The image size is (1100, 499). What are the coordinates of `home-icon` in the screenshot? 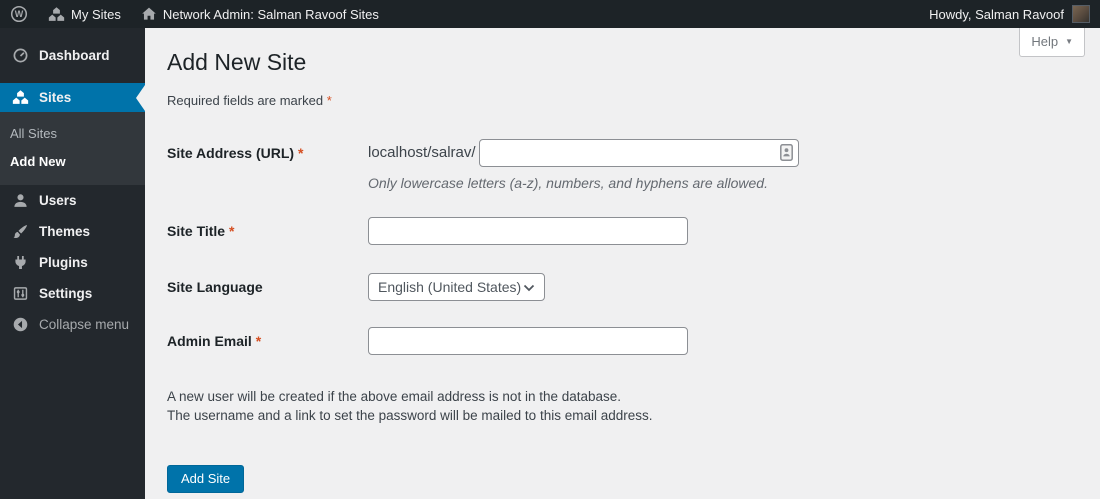 It's located at (149, 14).